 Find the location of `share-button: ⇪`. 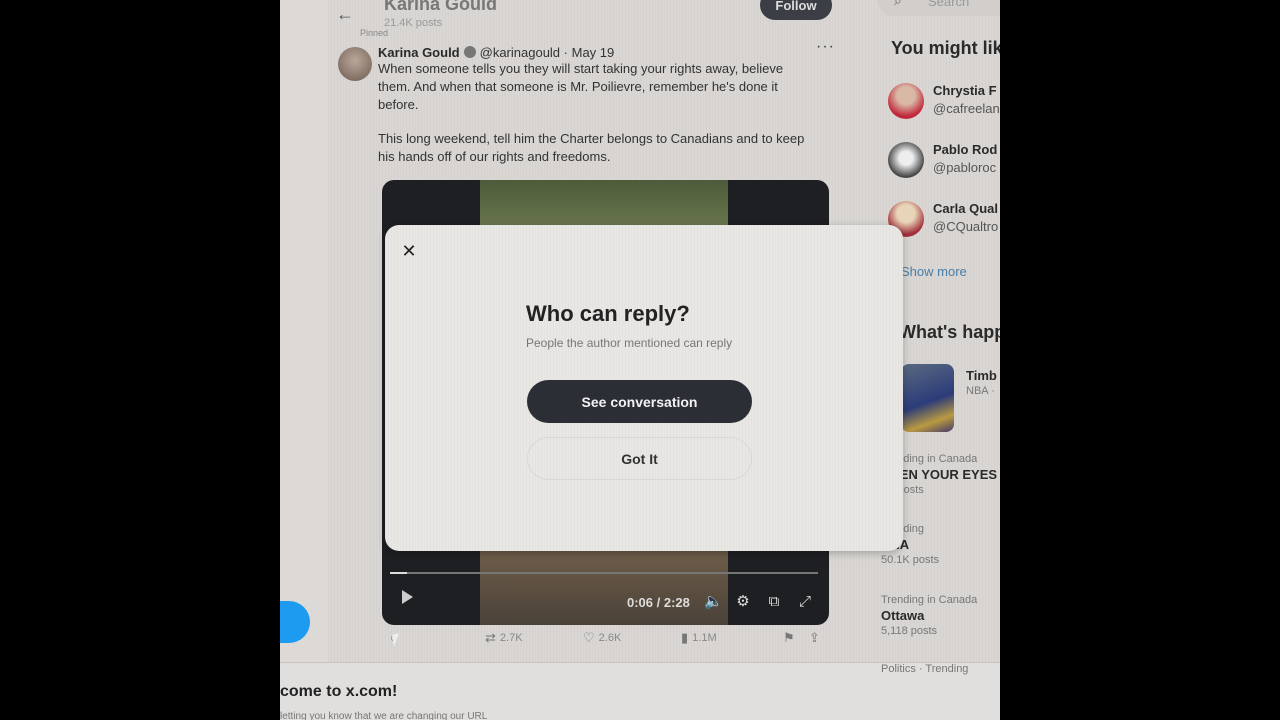

share-button: ⇪ is located at coordinates (814, 638).